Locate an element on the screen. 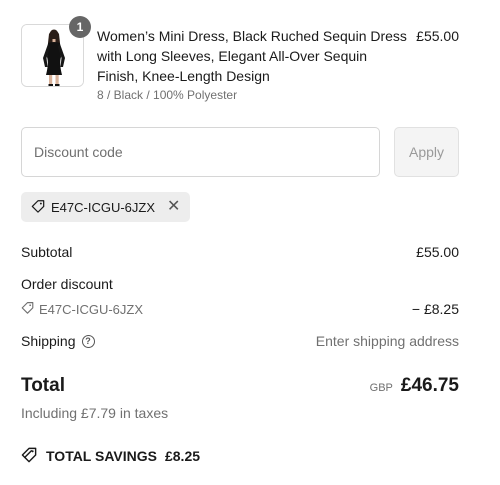 The width and height of the screenshot is (500, 485). total-amount: GBP £46.75 is located at coordinates (414, 386).